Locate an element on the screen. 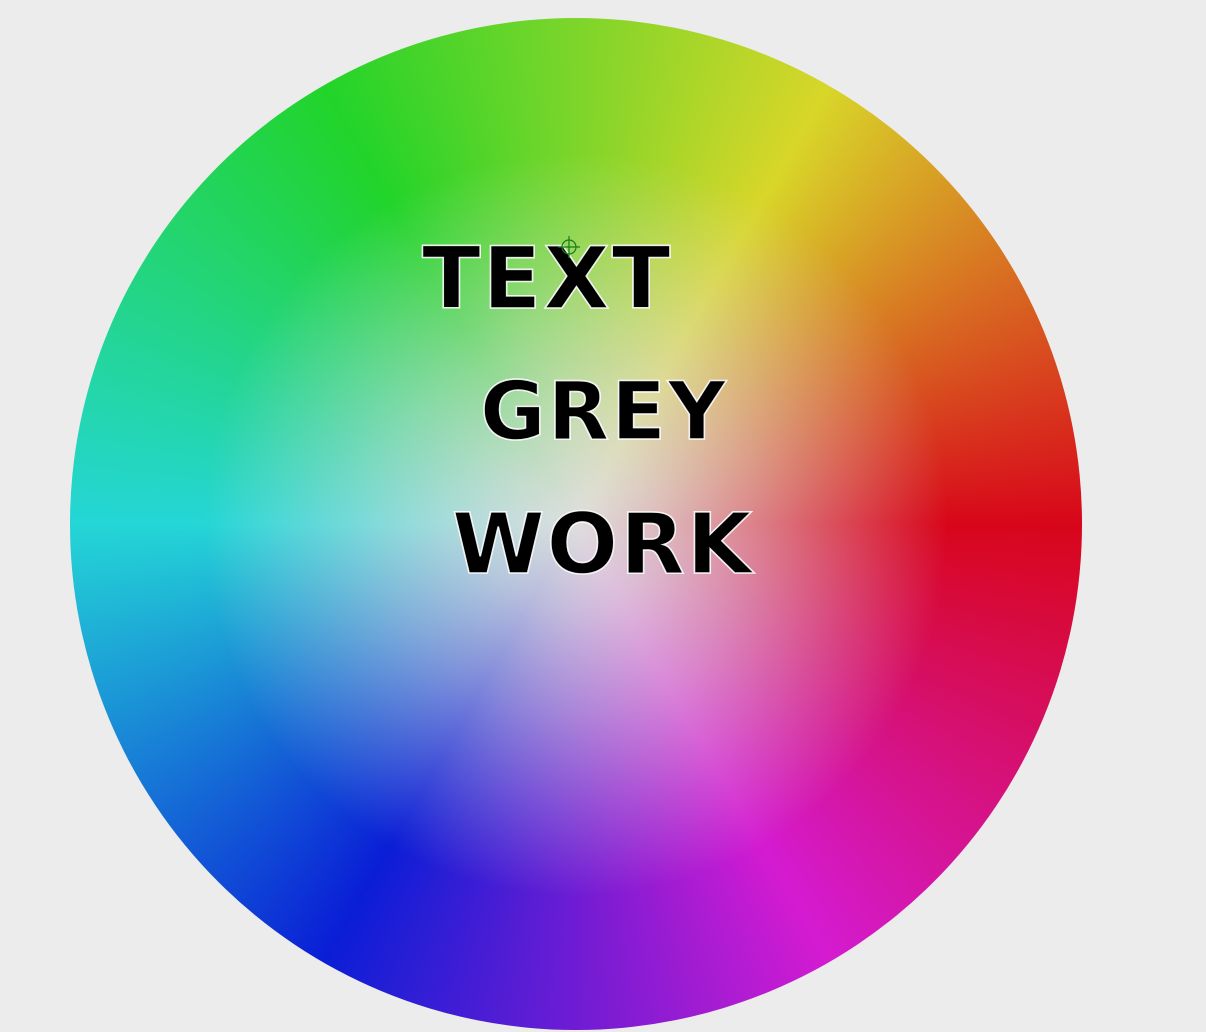  word-text: TEXT is located at coordinates (547, 279).